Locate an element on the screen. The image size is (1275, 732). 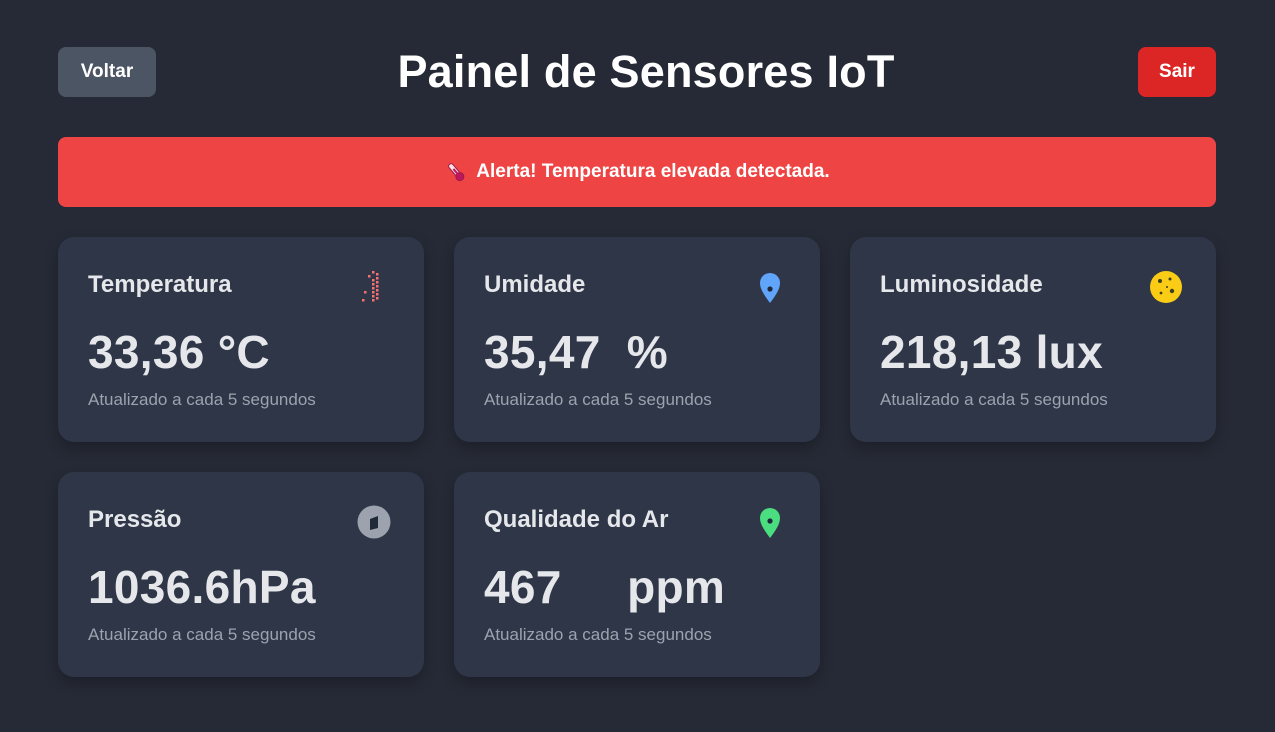
sensor-value: 218,13 lux is located at coordinates (991, 352).